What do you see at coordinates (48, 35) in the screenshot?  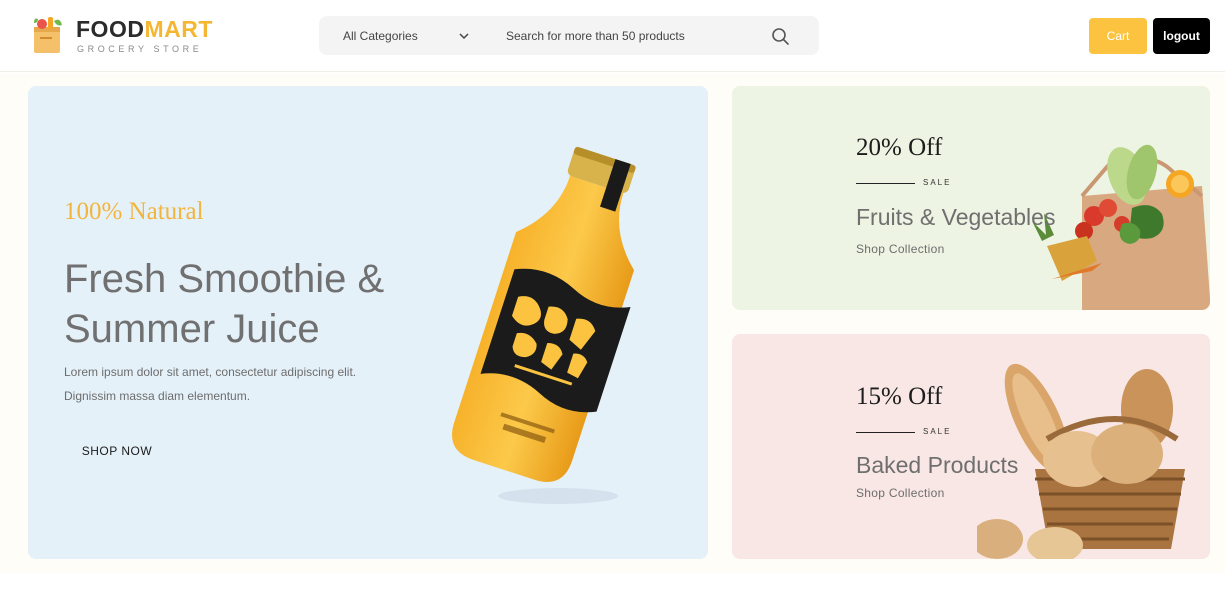 I see `grocery-bag-icon` at bounding box center [48, 35].